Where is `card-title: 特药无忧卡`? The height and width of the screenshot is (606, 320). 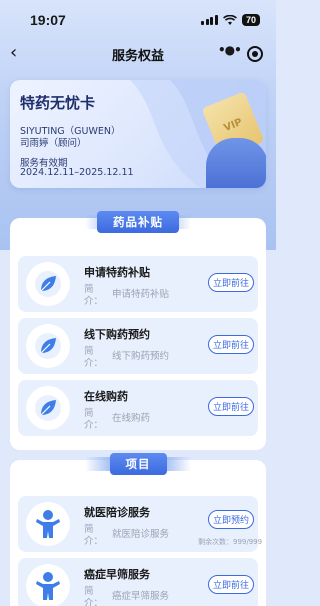 card-title: 特药无忧卡 is located at coordinates (58, 103).